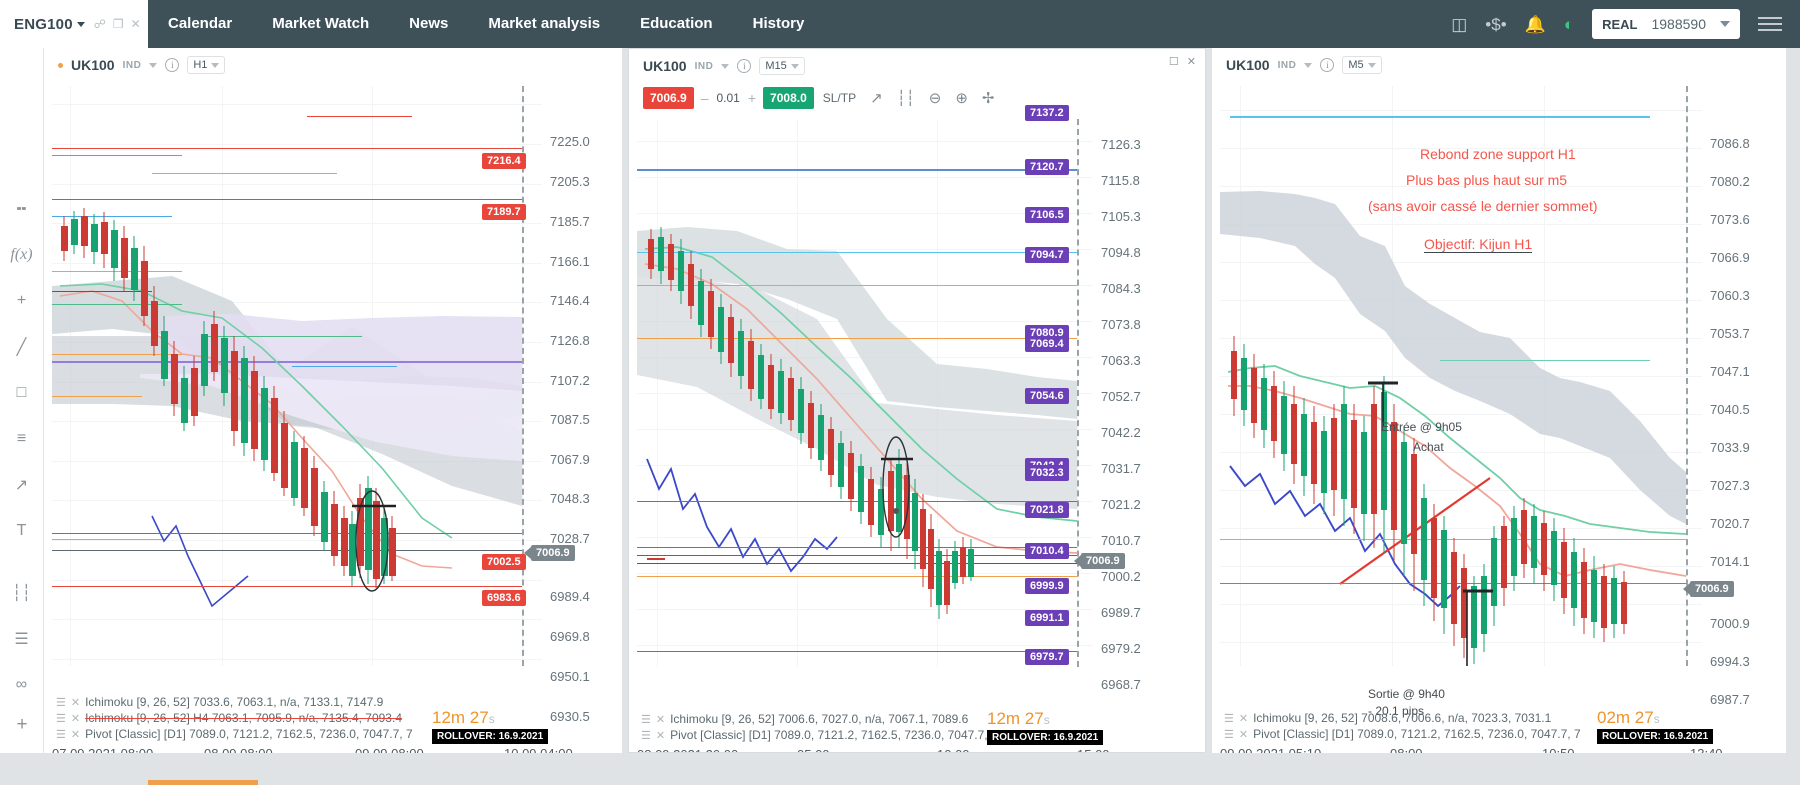 This screenshot has height=785, width=1800. I want to click on price-label: 7106.5, so click(1047, 215).